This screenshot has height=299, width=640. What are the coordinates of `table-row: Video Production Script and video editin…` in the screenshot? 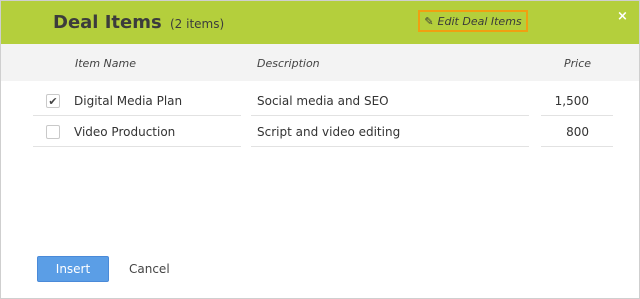 It's located at (320, 132).